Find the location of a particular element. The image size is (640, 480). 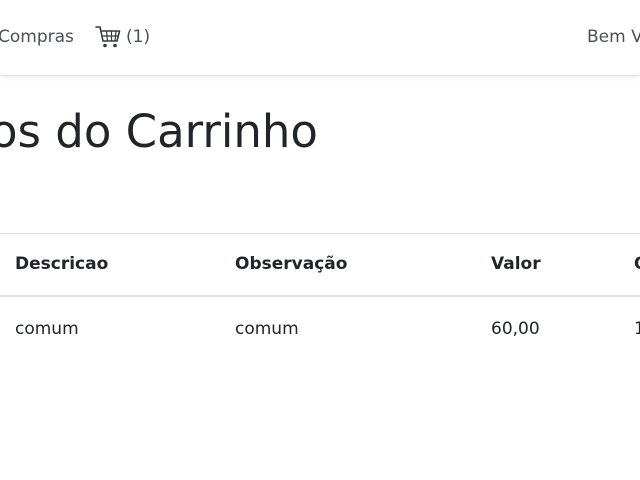

table-header-row: Descricao Observação Valor Q is located at coordinates (320, 264).